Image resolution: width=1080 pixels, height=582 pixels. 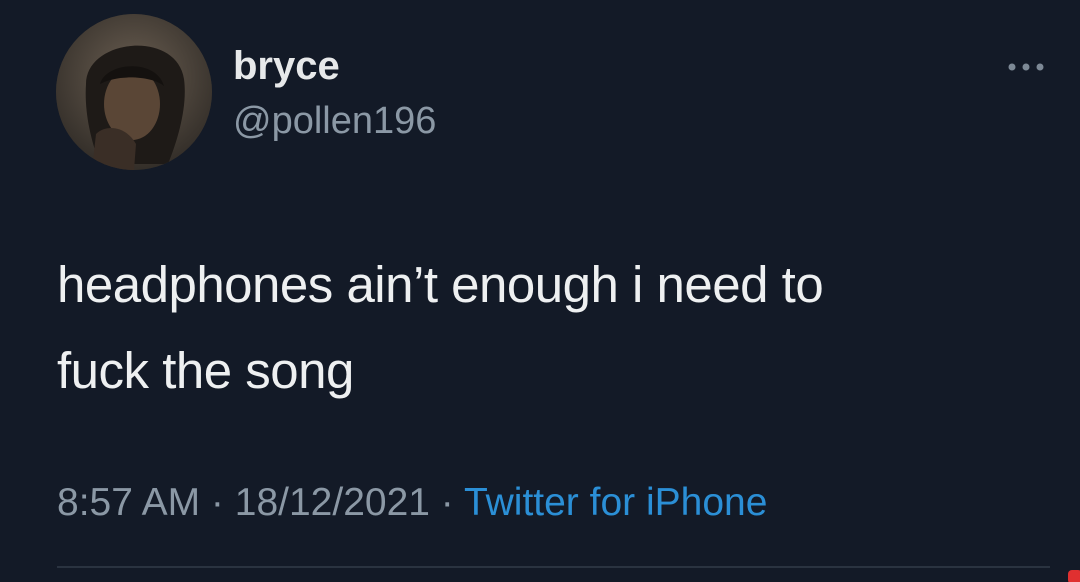 I want to click on tweet-text-line: headphones ain’t enough i need to, so click(x=440, y=284).